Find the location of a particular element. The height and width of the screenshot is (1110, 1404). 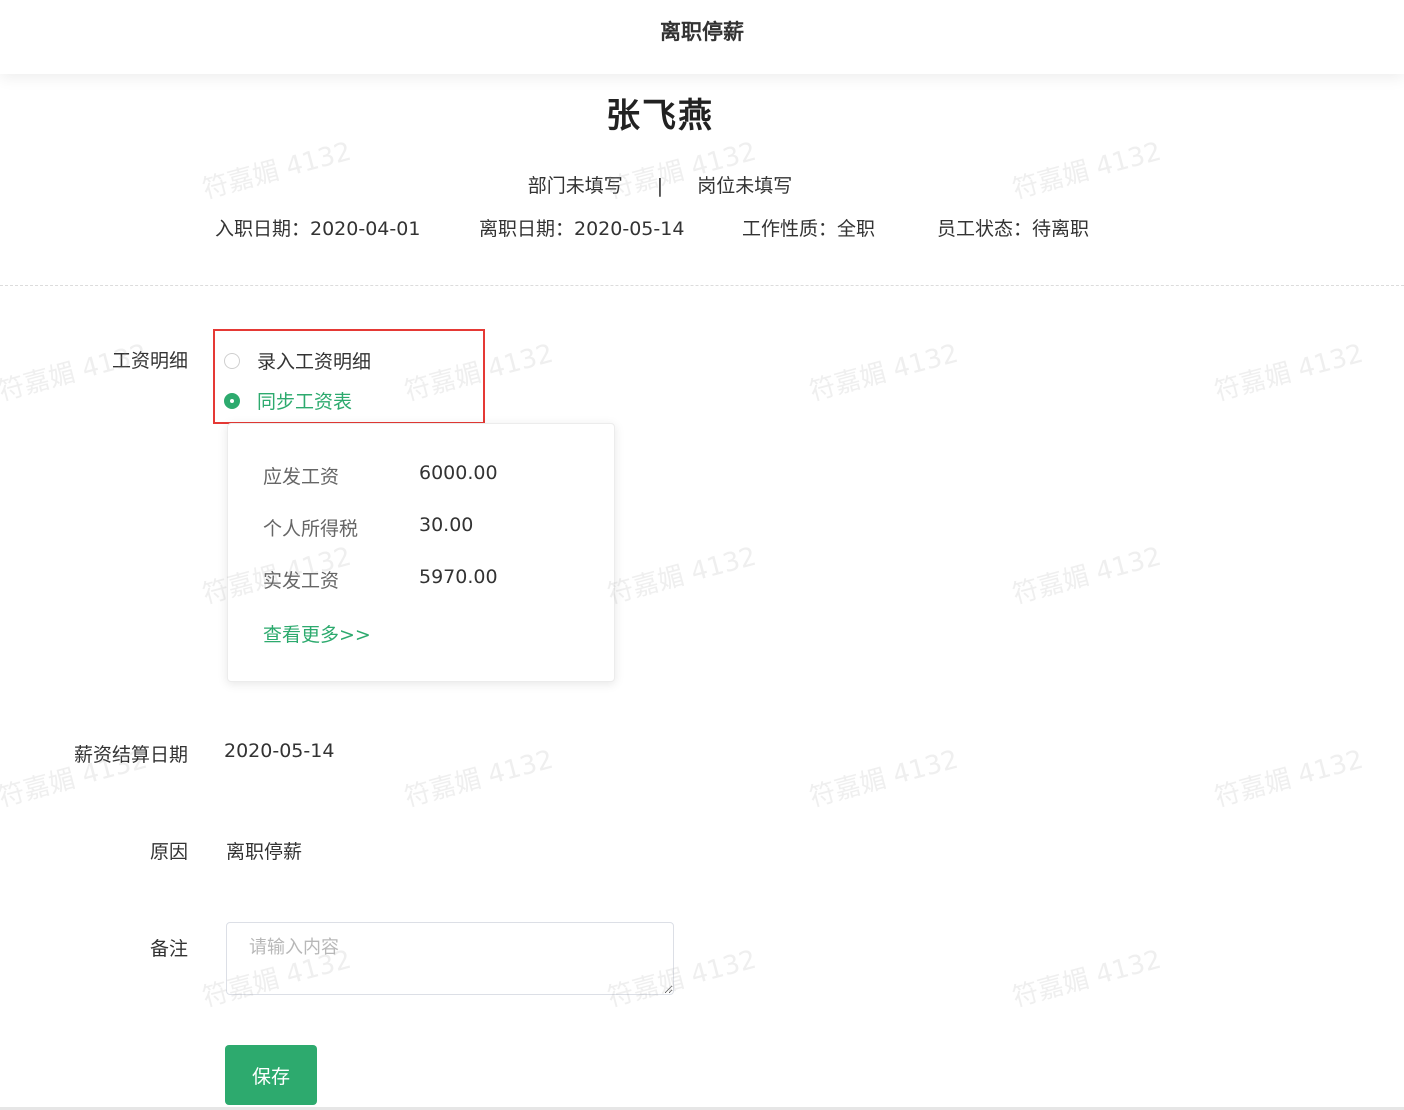

settlement-date-label: 薪资结算日期 is located at coordinates (130, 755).